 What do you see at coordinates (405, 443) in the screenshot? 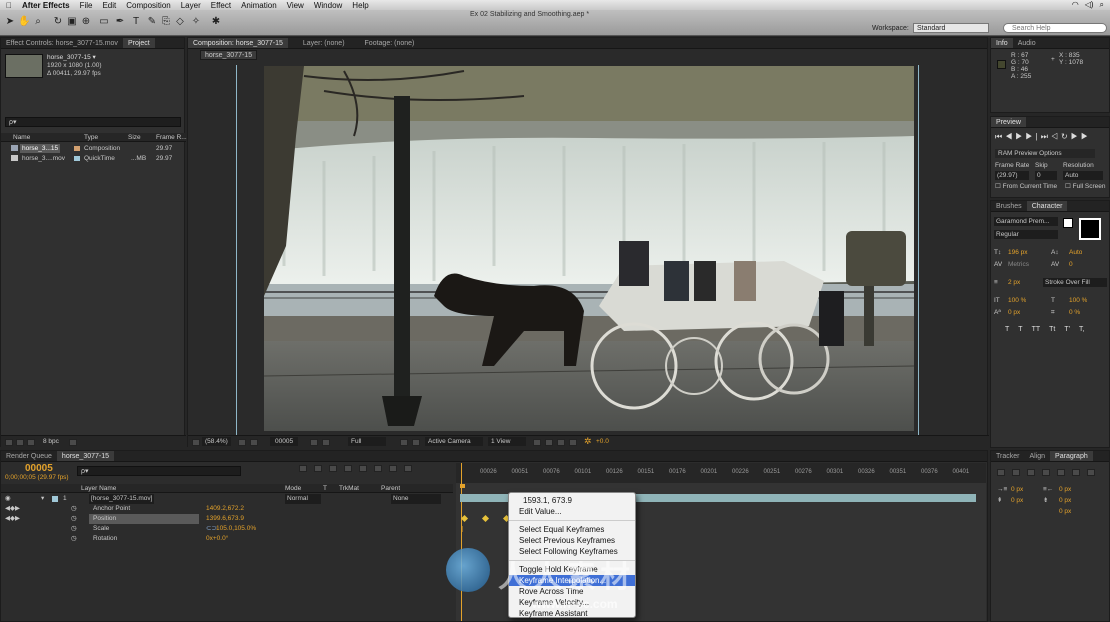
I see `region-of-interest-icon` at bounding box center [405, 443].